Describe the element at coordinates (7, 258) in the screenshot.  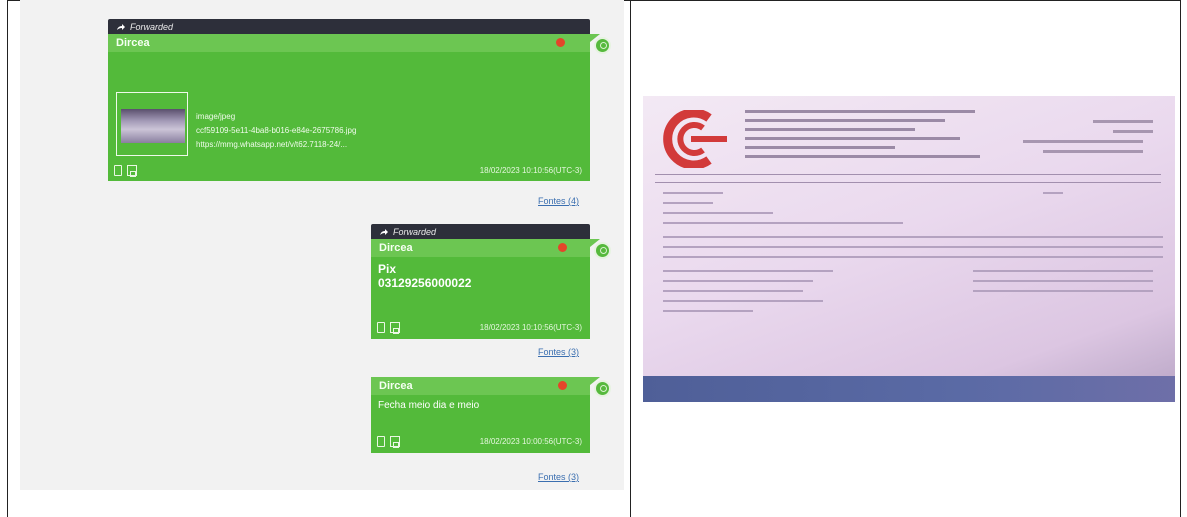
I see `table-border-left` at that location.